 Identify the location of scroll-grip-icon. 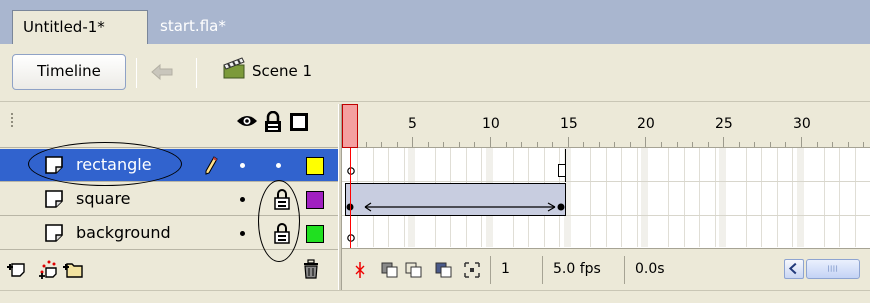
(833, 268).